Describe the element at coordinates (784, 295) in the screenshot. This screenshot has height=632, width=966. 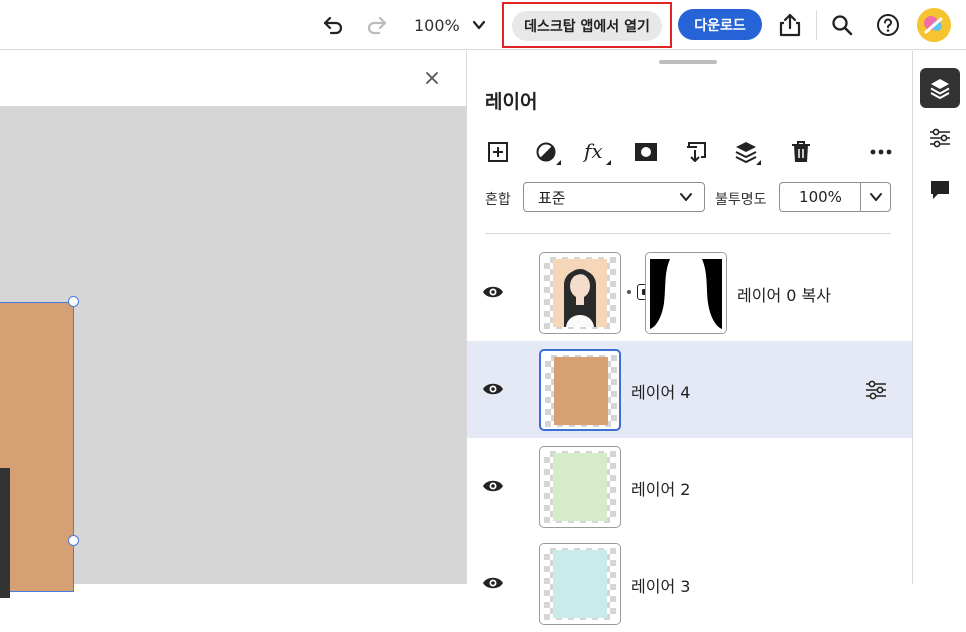
I see `layer-name: 레이어 0 복사` at that location.